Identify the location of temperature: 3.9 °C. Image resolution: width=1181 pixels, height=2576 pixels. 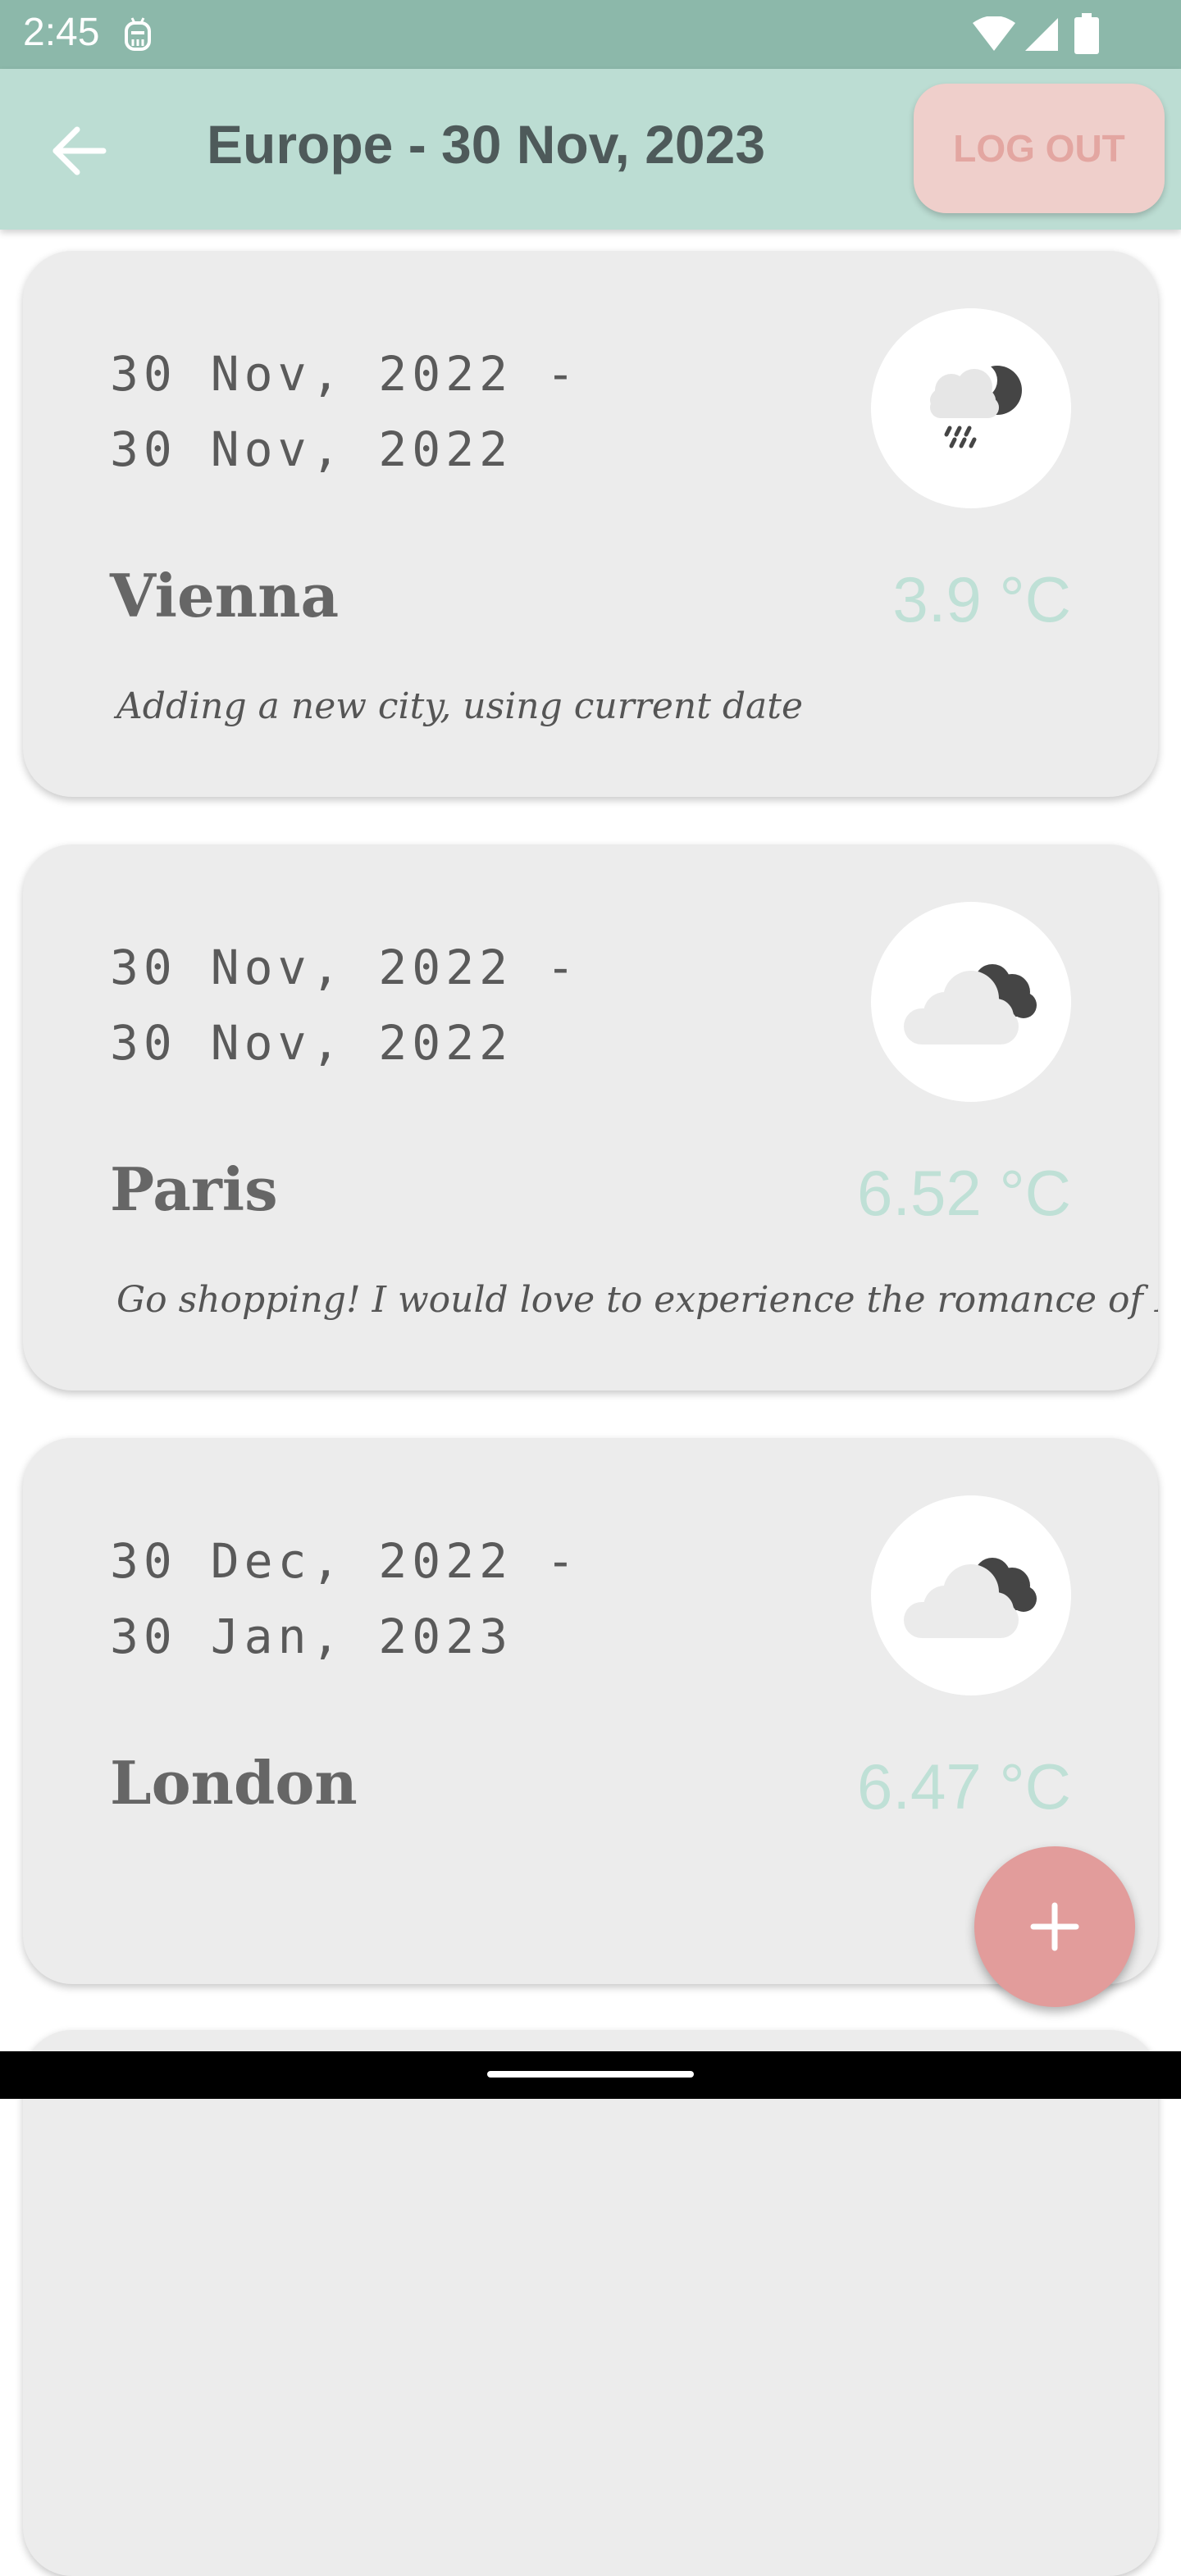
(981, 599).